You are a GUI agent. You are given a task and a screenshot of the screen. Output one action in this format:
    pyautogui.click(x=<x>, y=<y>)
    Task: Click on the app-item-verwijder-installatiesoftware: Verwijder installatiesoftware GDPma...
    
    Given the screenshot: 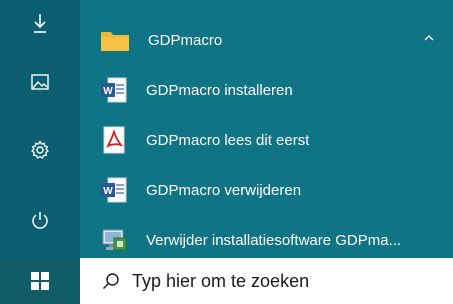 What is the action you would take?
    pyautogui.click(x=271, y=240)
    